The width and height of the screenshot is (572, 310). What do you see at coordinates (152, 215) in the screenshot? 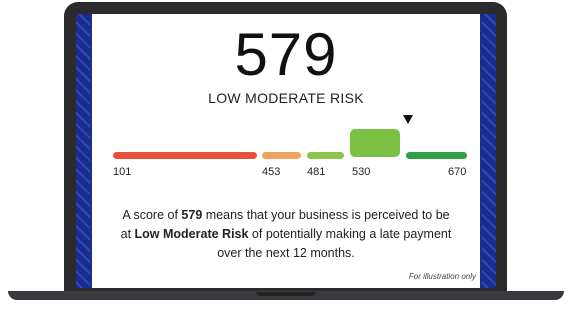
I see `desc-prefix: A score of` at bounding box center [152, 215].